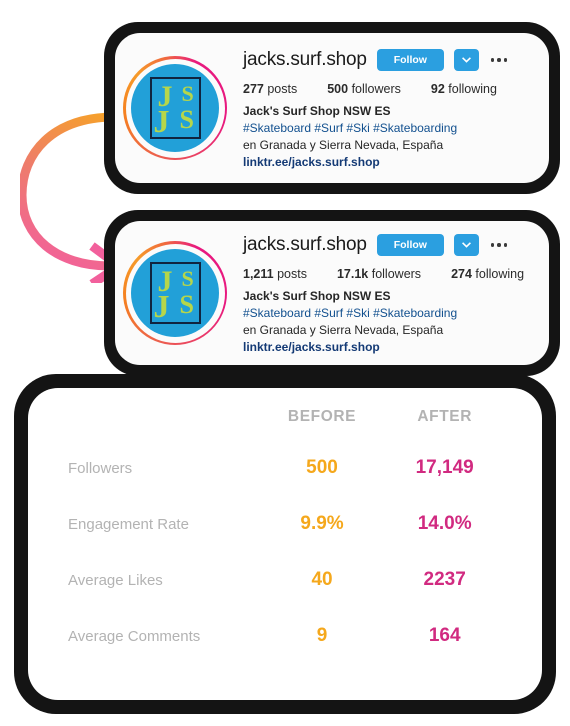 Image resolution: width=570 pixels, height=726 pixels. Describe the element at coordinates (164, 424) in the screenshot. I see `metric-header-spacer` at that location.